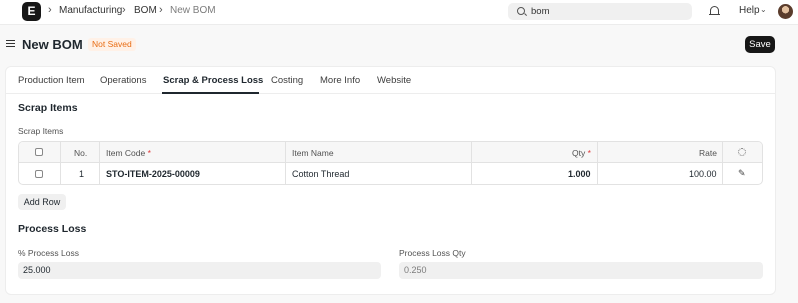  Describe the element at coordinates (742, 152) in the screenshot. I see `column-settings-gear-icon` at that location.